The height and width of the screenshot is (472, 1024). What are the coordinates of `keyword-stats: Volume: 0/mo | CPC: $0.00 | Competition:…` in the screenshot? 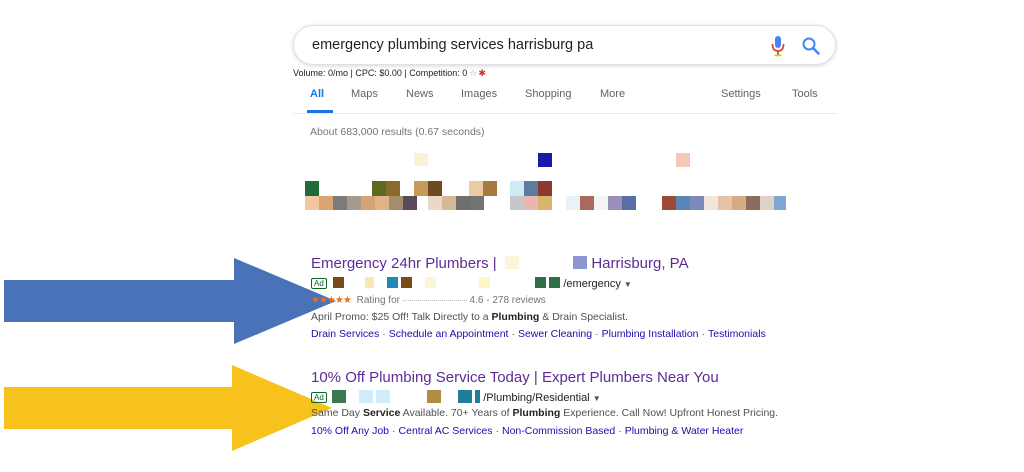 It's located at (389, 73).